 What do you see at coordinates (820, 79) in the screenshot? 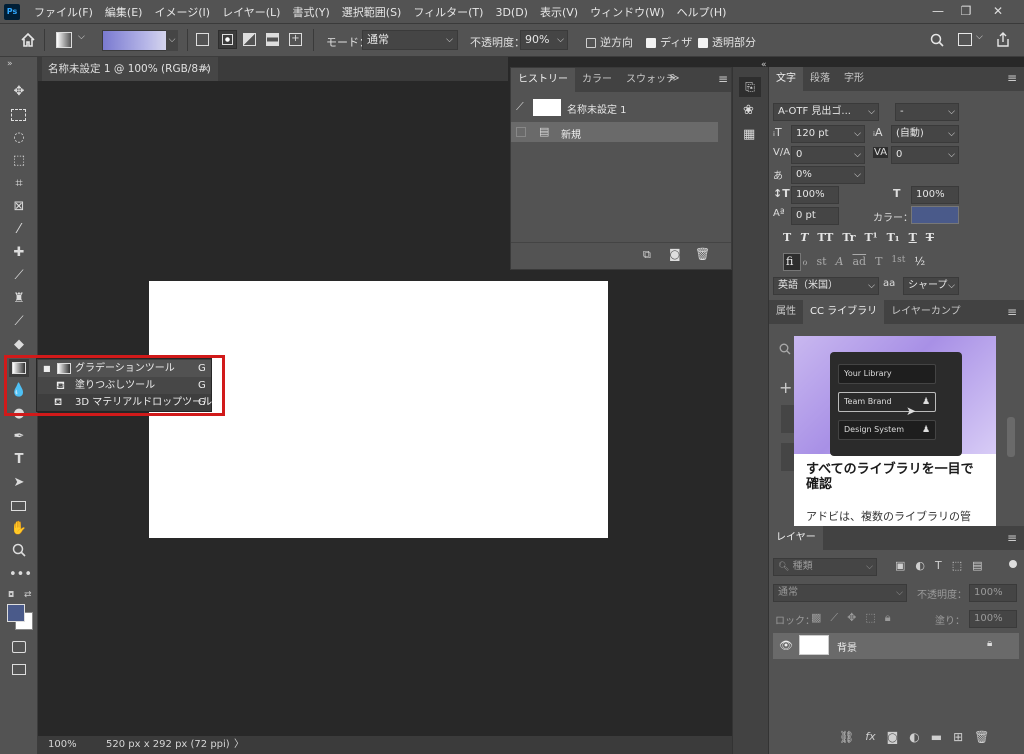
I see `tab-paragraph: 段落` at bounding box center [820, 79].